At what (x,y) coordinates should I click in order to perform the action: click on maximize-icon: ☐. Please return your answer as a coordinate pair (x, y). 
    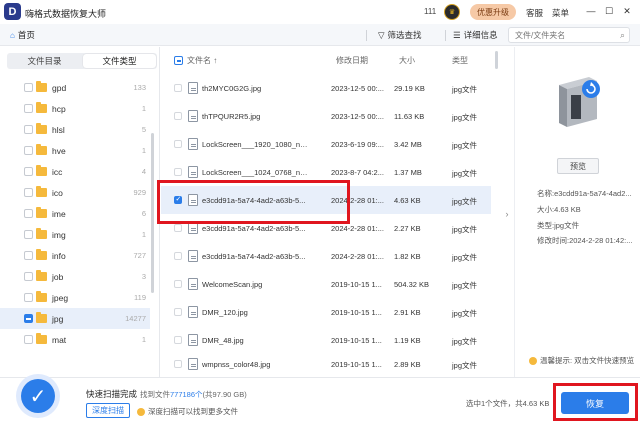
    Looking at the image, I should click on (609, 11).